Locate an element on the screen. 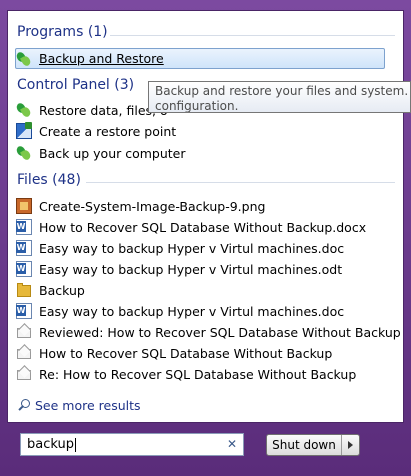 The height and width of the screenshot is (476, 411). text-caret is located at coordinates (75, 444).